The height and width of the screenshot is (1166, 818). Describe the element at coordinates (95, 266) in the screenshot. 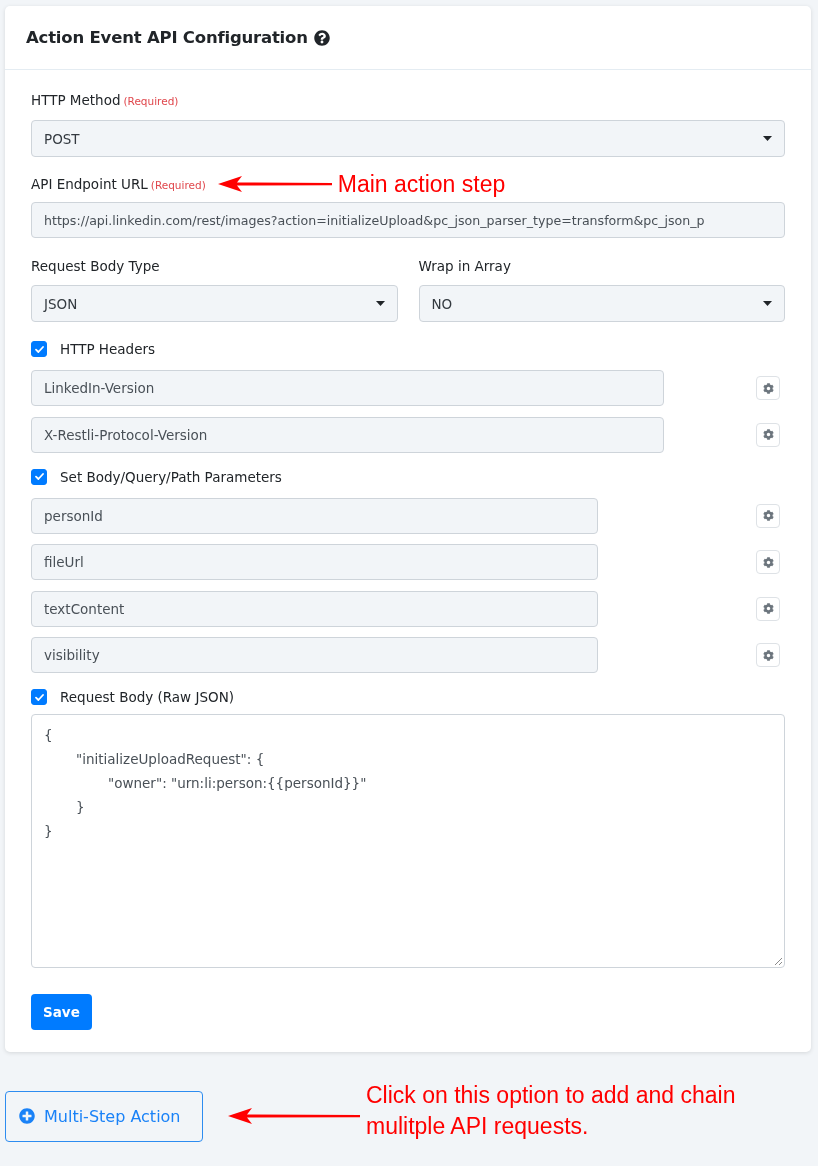

I see `field-label: Request Body Type` at that location.